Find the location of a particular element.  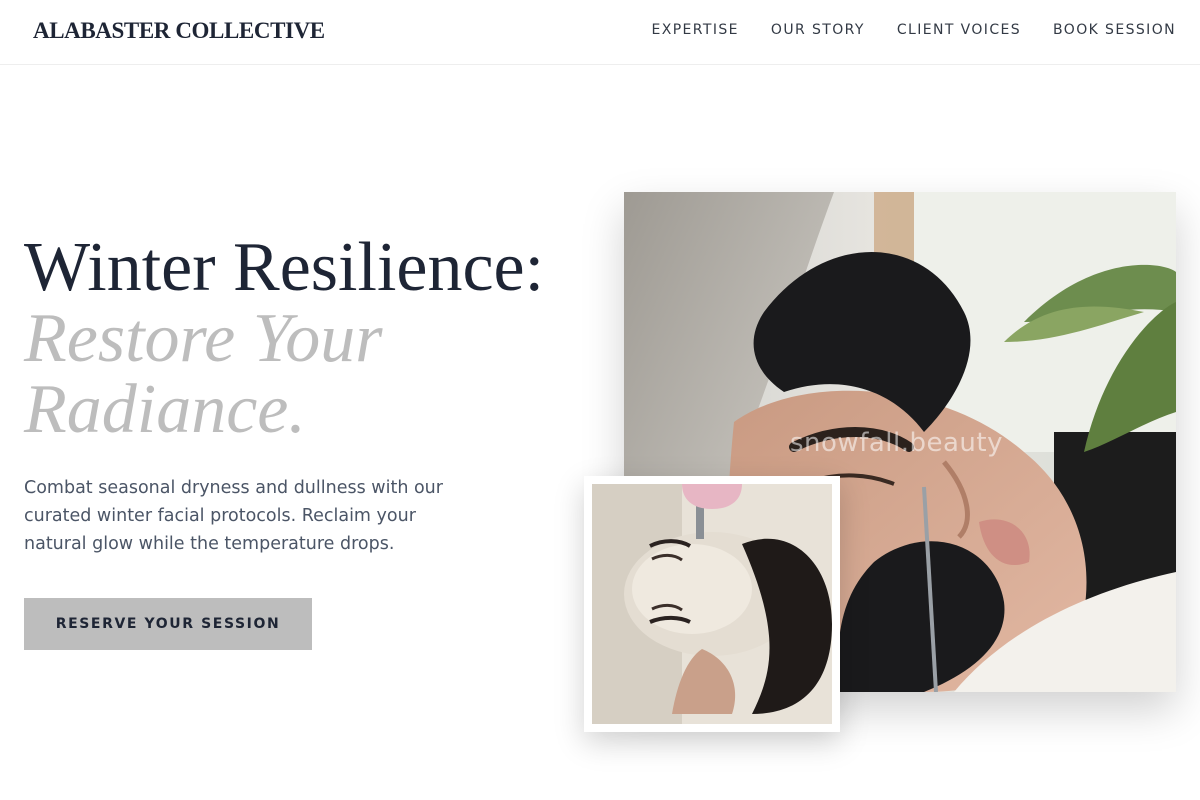

brand-logo: ALABASTER COLLECTIVE is located at coordinates (179, 31).